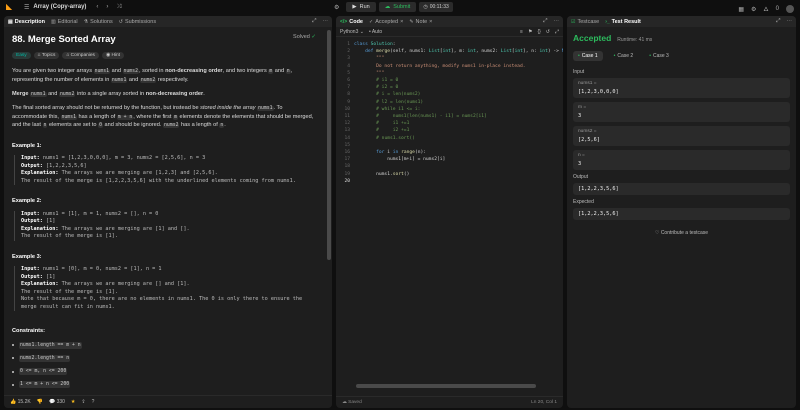  What do you see at coordinates (657, 233) in the screenshot?
I see `heart-icon: ♡` at bounding box center [657, 233].